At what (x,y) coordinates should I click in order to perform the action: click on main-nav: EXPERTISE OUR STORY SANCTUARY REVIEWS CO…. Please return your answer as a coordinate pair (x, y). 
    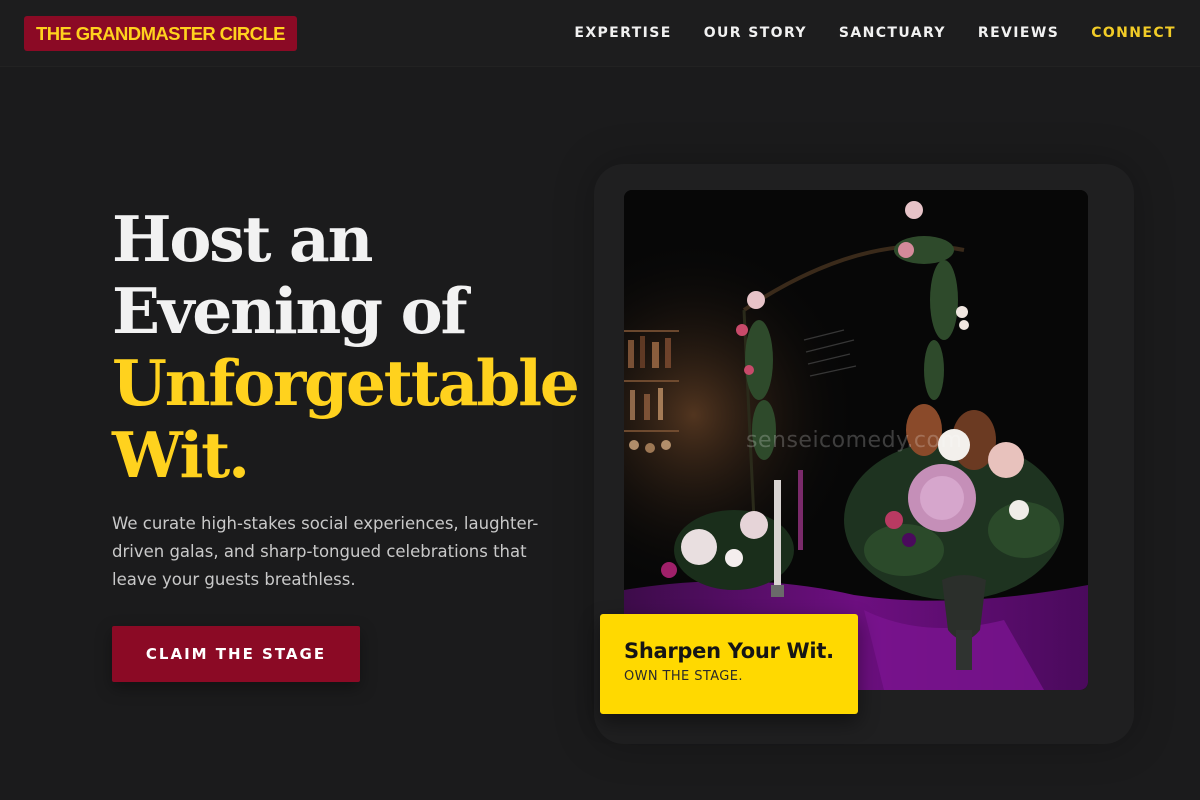
    Looking at the image, I should click on (859, 33).